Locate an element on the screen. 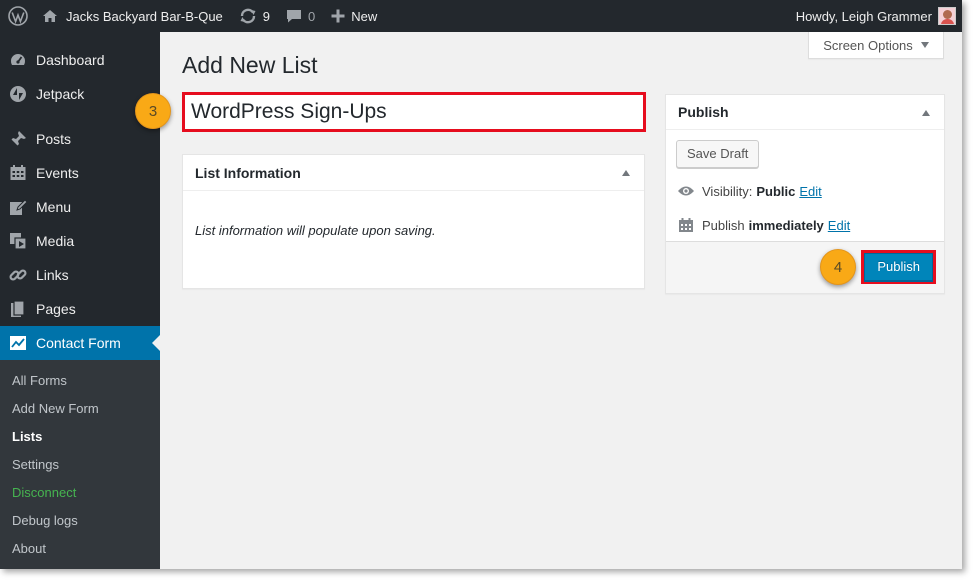 The height and width of the screenshot is (583, 976). publish-header: Publish is located at coordinates (805, 112).